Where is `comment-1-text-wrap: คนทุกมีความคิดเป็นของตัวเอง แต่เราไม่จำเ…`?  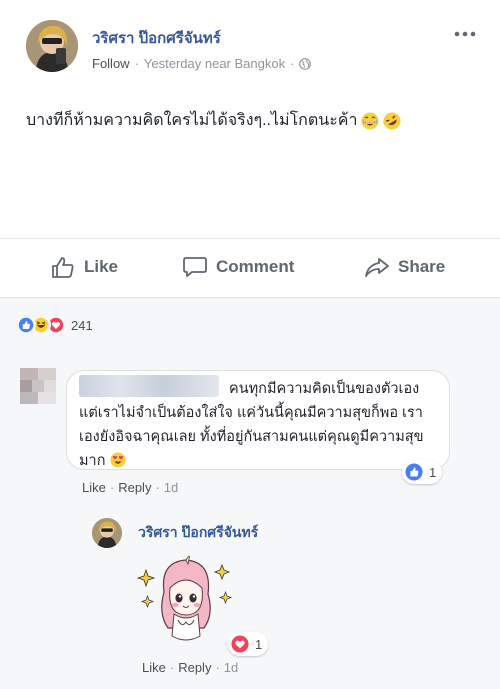 comment-1-text-wrap: คนทุกมีความคิดเป็นของตัวเอง แต่เราไม่จำเ… is located at coordinates (259, 425).